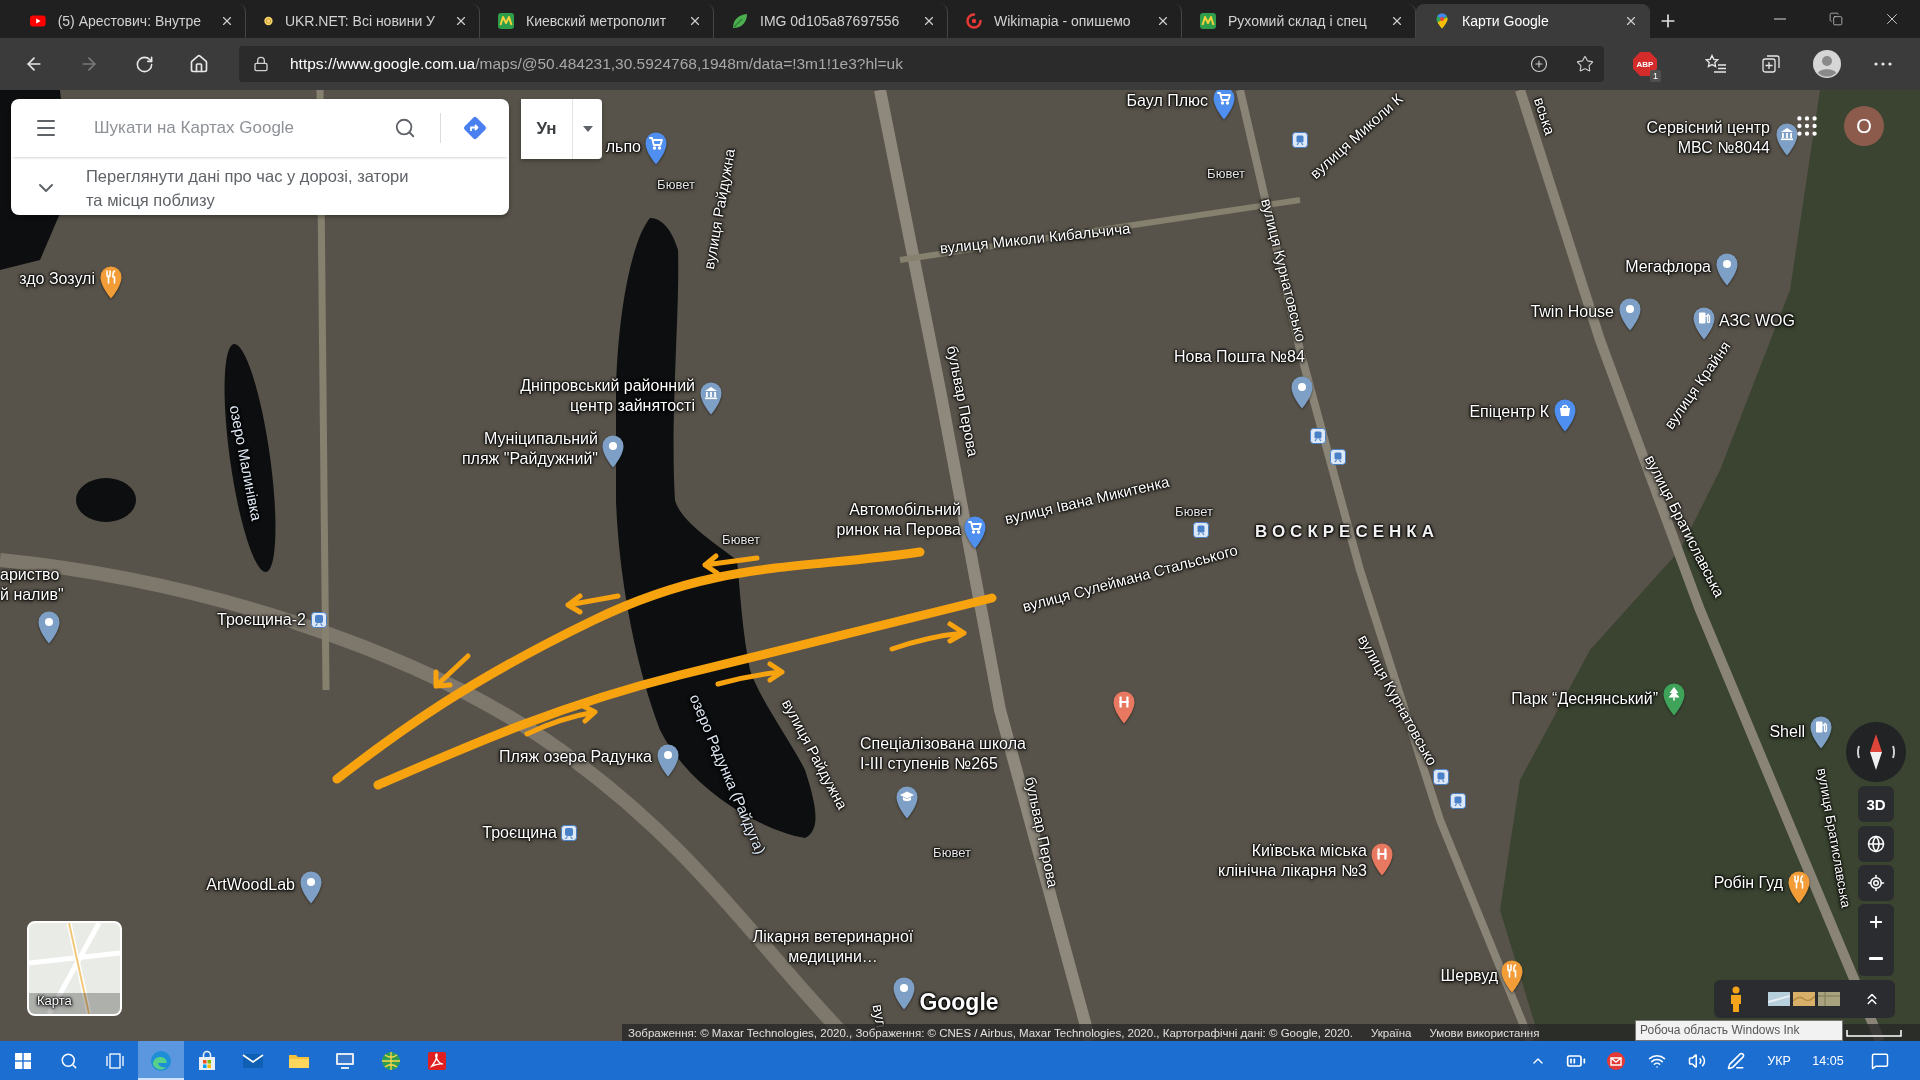 This screenshot has width=1920, height=1080. Describe the element at coordinates (1708, 138) in the screenshot. I see `place-label: Сервісний центр МВС №8044` at that location.